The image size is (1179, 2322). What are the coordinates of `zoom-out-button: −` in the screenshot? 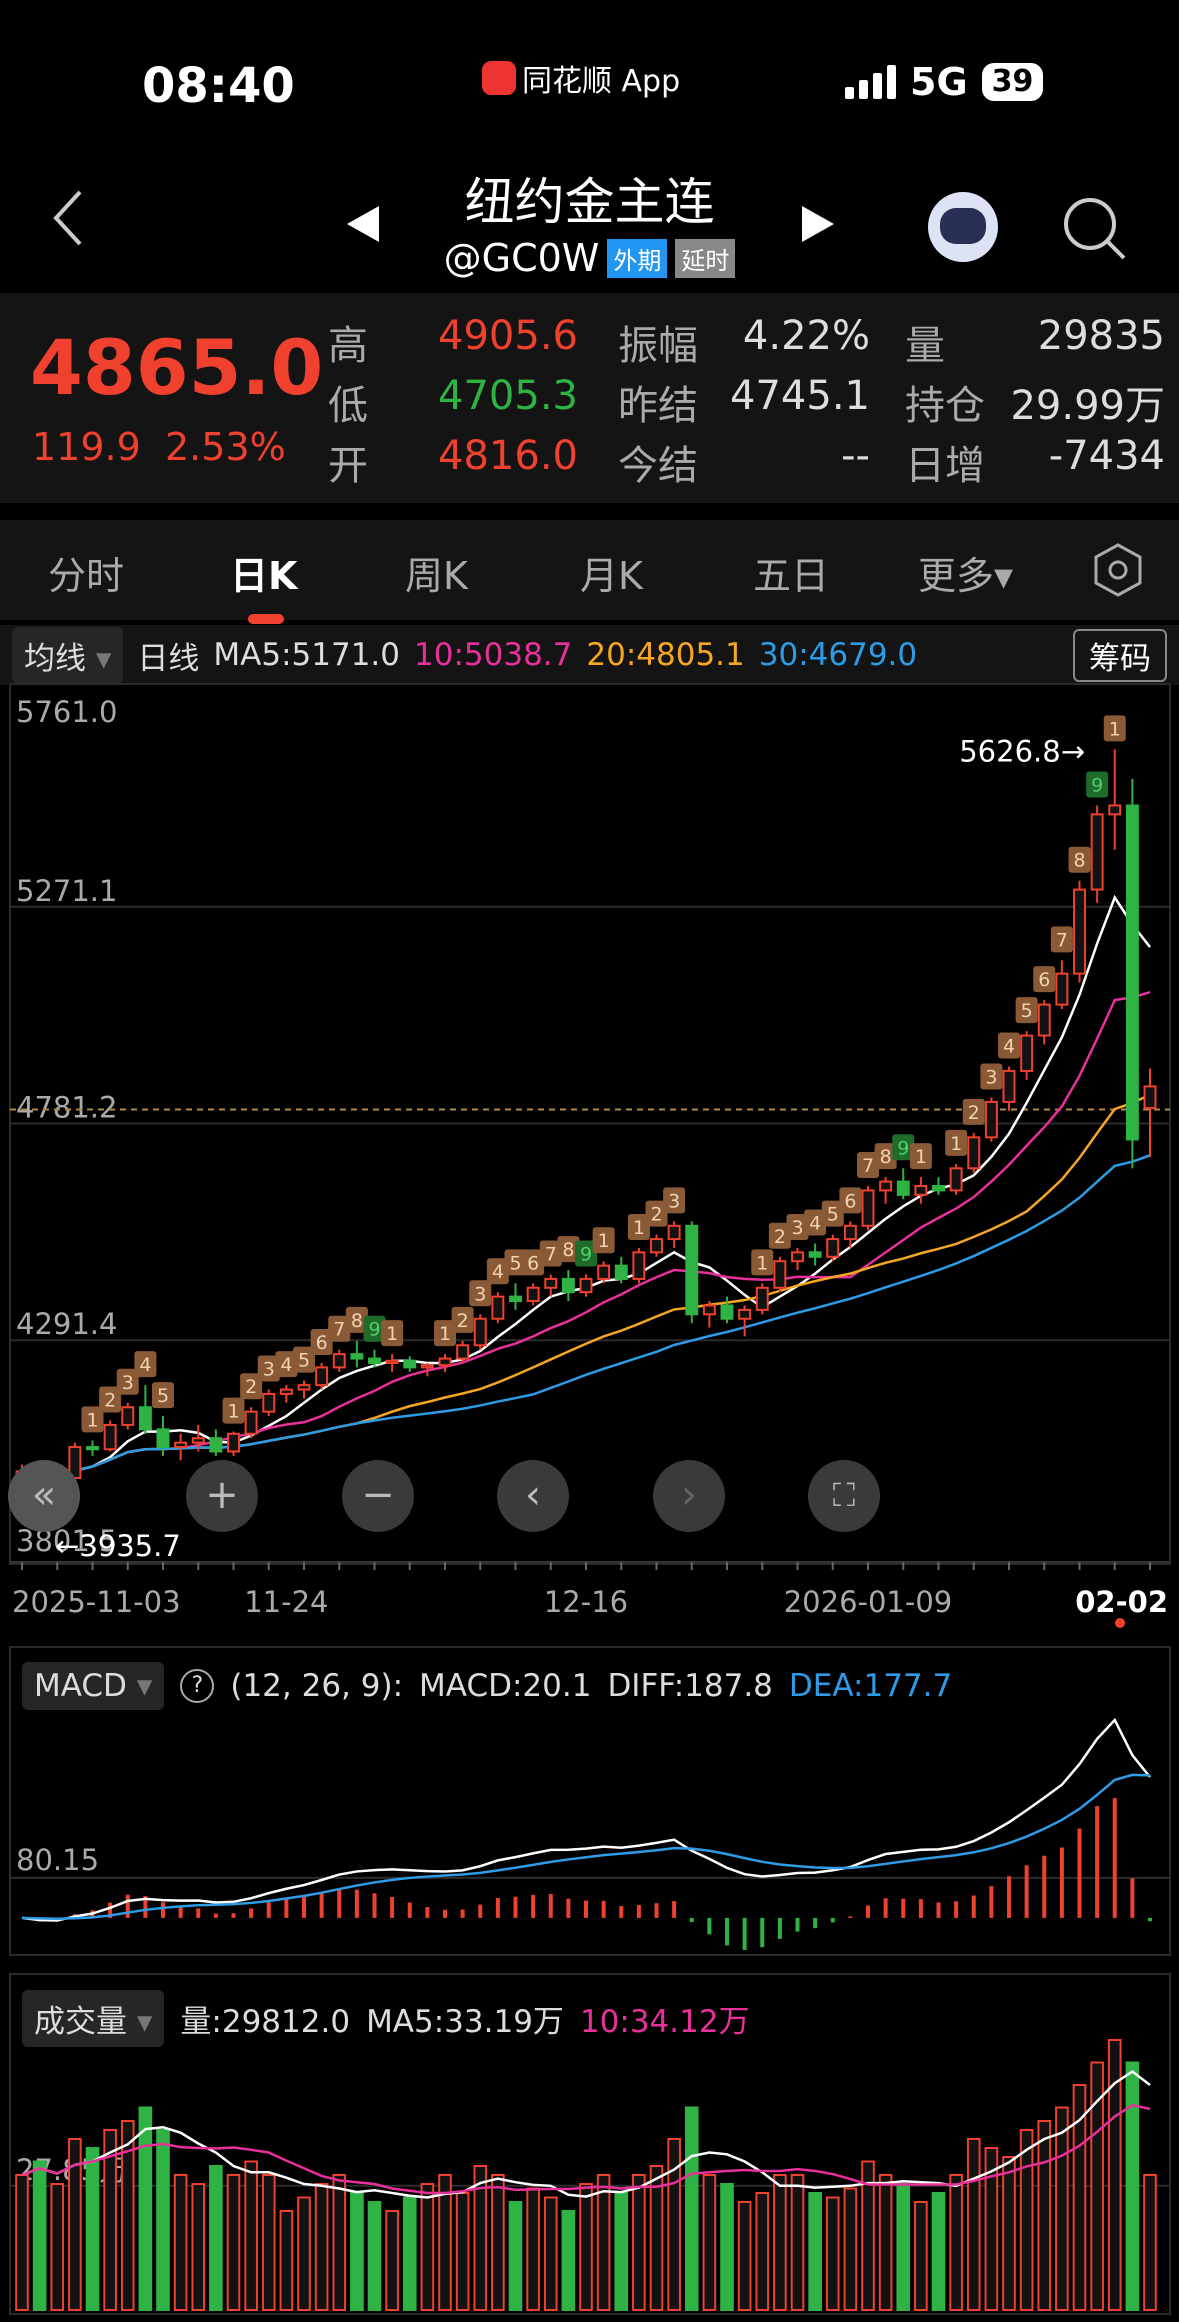 It's located at (378, 1496).